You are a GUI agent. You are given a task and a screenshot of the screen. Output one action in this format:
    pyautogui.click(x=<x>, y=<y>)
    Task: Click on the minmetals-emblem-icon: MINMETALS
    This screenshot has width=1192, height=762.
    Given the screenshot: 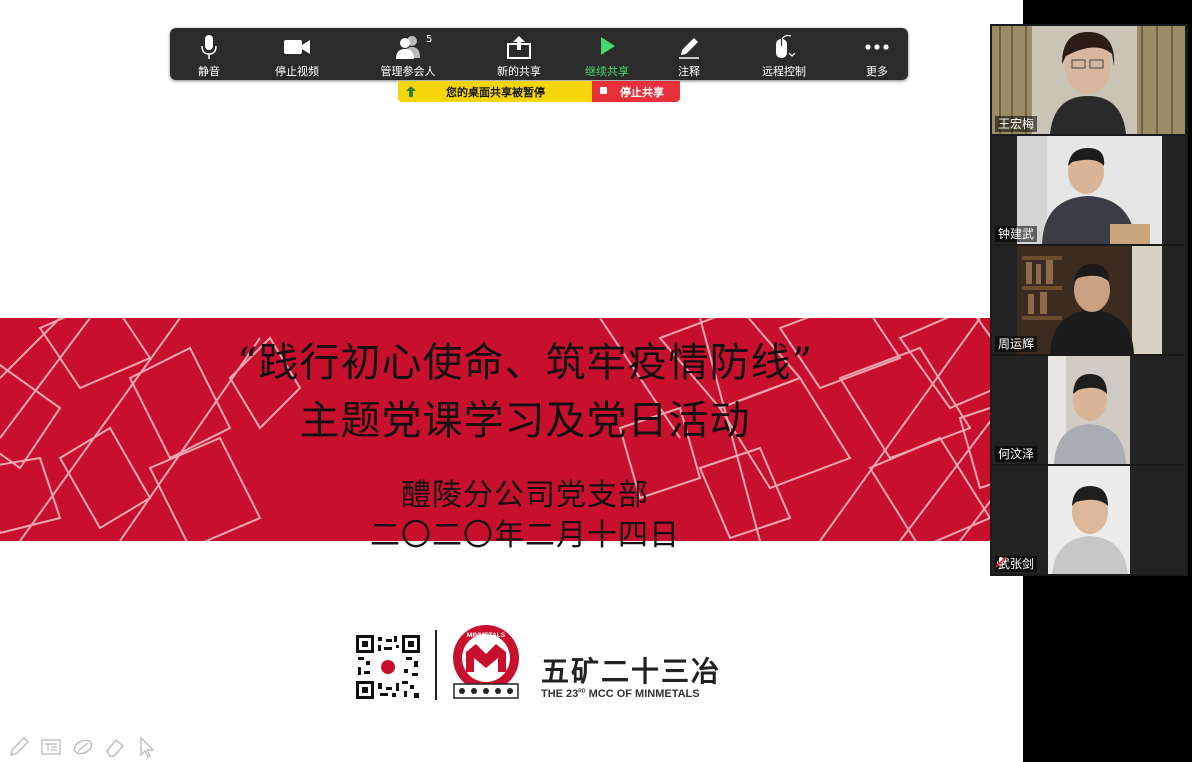 What is the action you would take?
    pyautogui.click(x=486, y=662)
    